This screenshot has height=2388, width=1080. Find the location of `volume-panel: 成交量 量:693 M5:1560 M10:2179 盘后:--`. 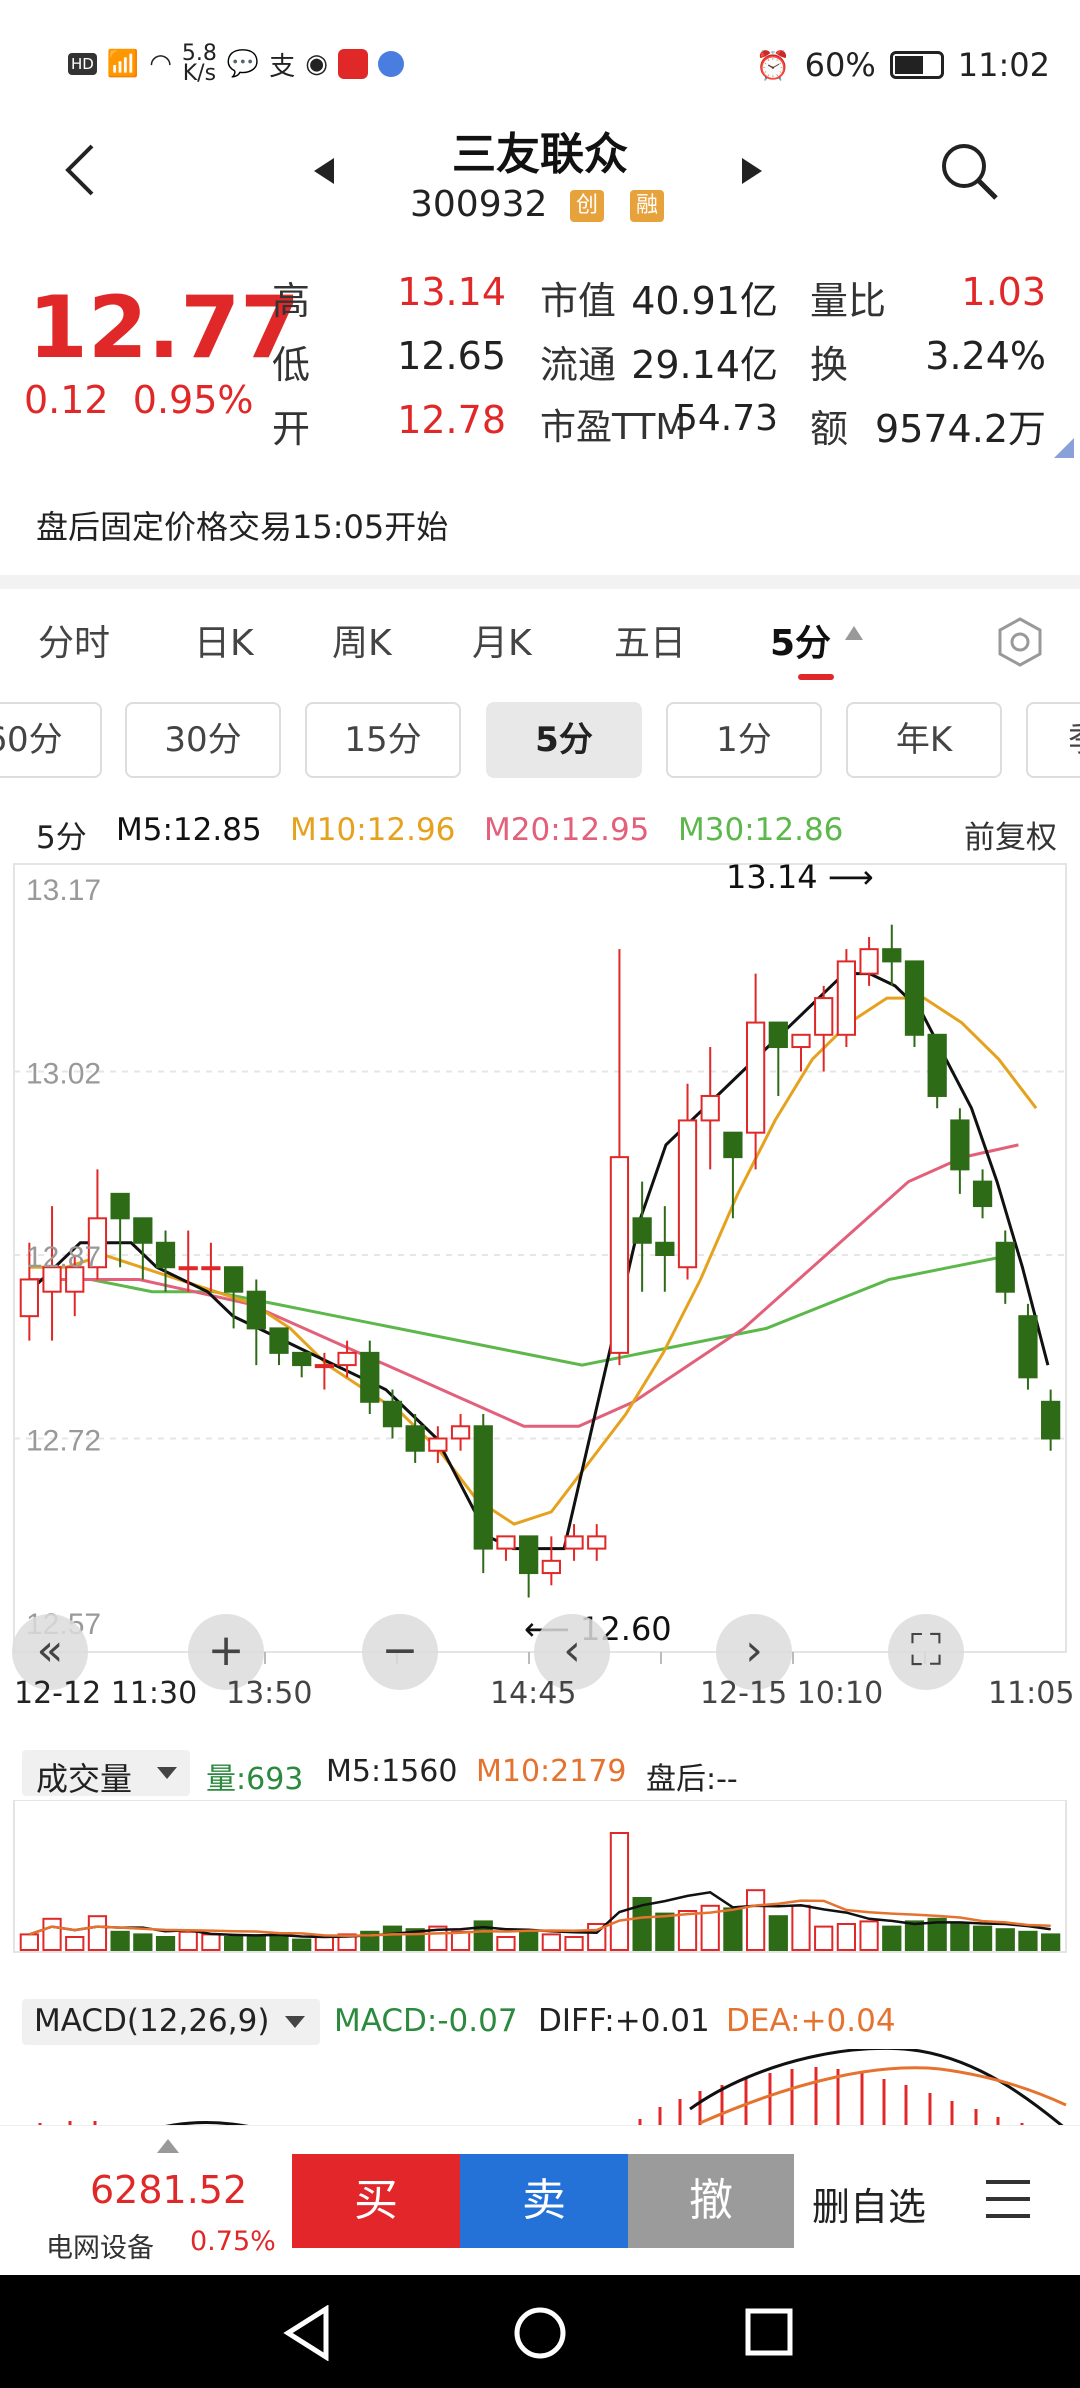

volume-panel: 成交量 量:693 M5:1560 M10:2179 盘后:-- is located at coordinates (540, 1850).